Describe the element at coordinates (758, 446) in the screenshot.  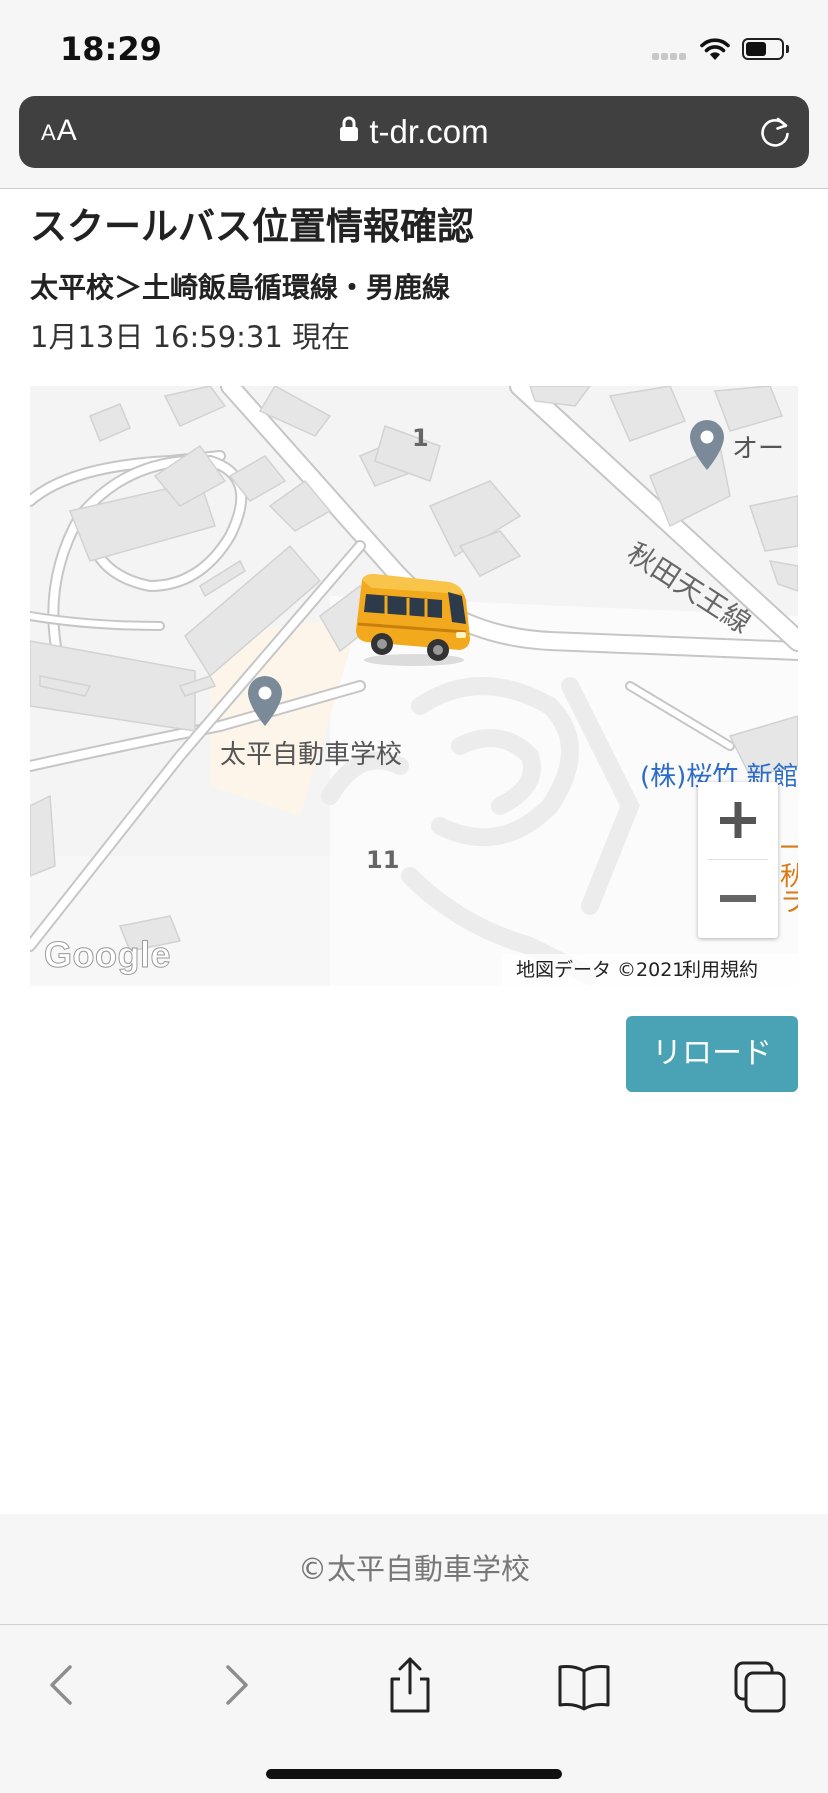
I see `poi-label-top-right: オー` at that location.